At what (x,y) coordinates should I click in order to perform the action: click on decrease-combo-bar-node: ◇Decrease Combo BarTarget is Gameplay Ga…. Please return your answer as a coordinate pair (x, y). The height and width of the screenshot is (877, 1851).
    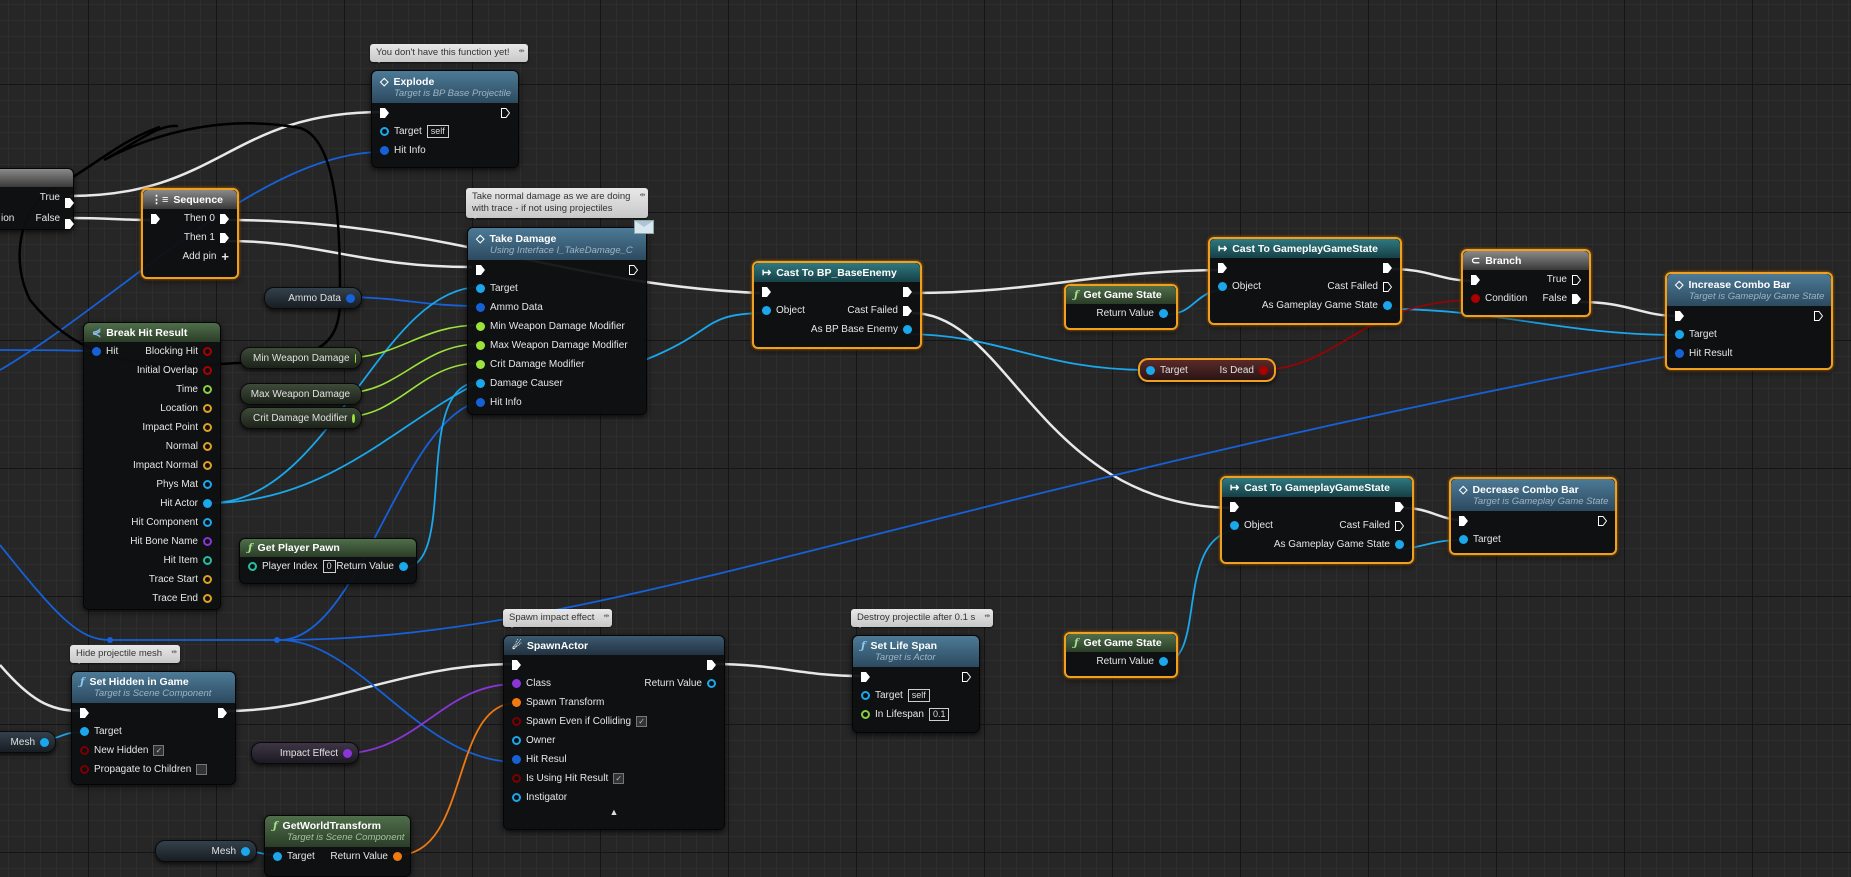
    Looking at the image, I should click on (1533, 516).